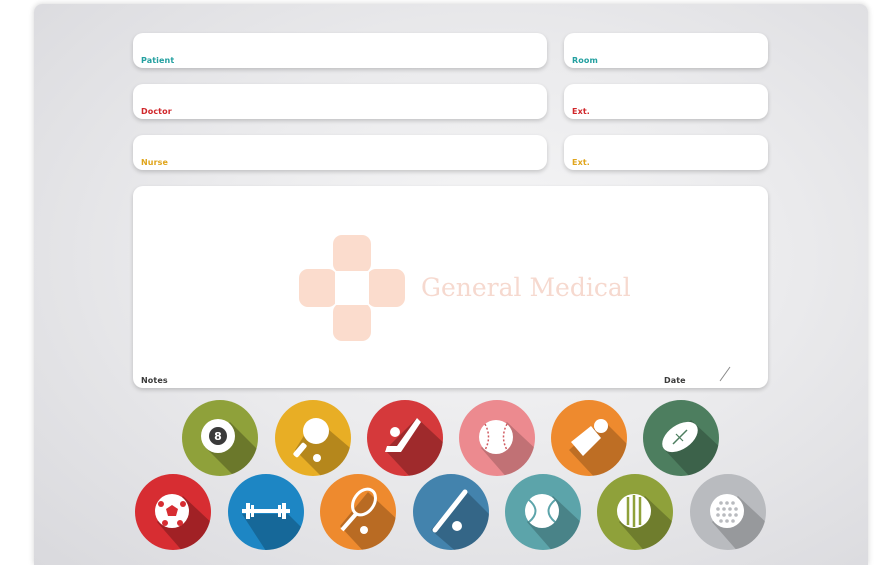 The height and width of the screenshot is (565, 884). I want to click on doctor-field: Doctor, so click(340, 101).